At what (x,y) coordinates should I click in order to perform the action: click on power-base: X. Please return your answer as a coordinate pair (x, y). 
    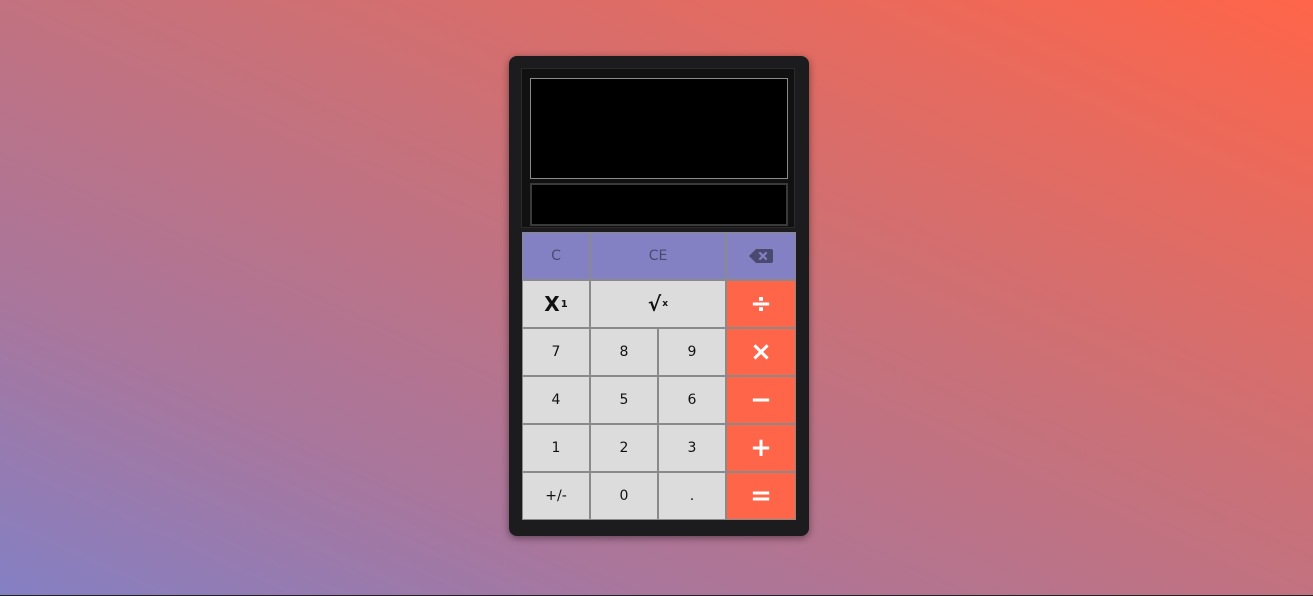
    Looking at the image, I should click on (552, 304).